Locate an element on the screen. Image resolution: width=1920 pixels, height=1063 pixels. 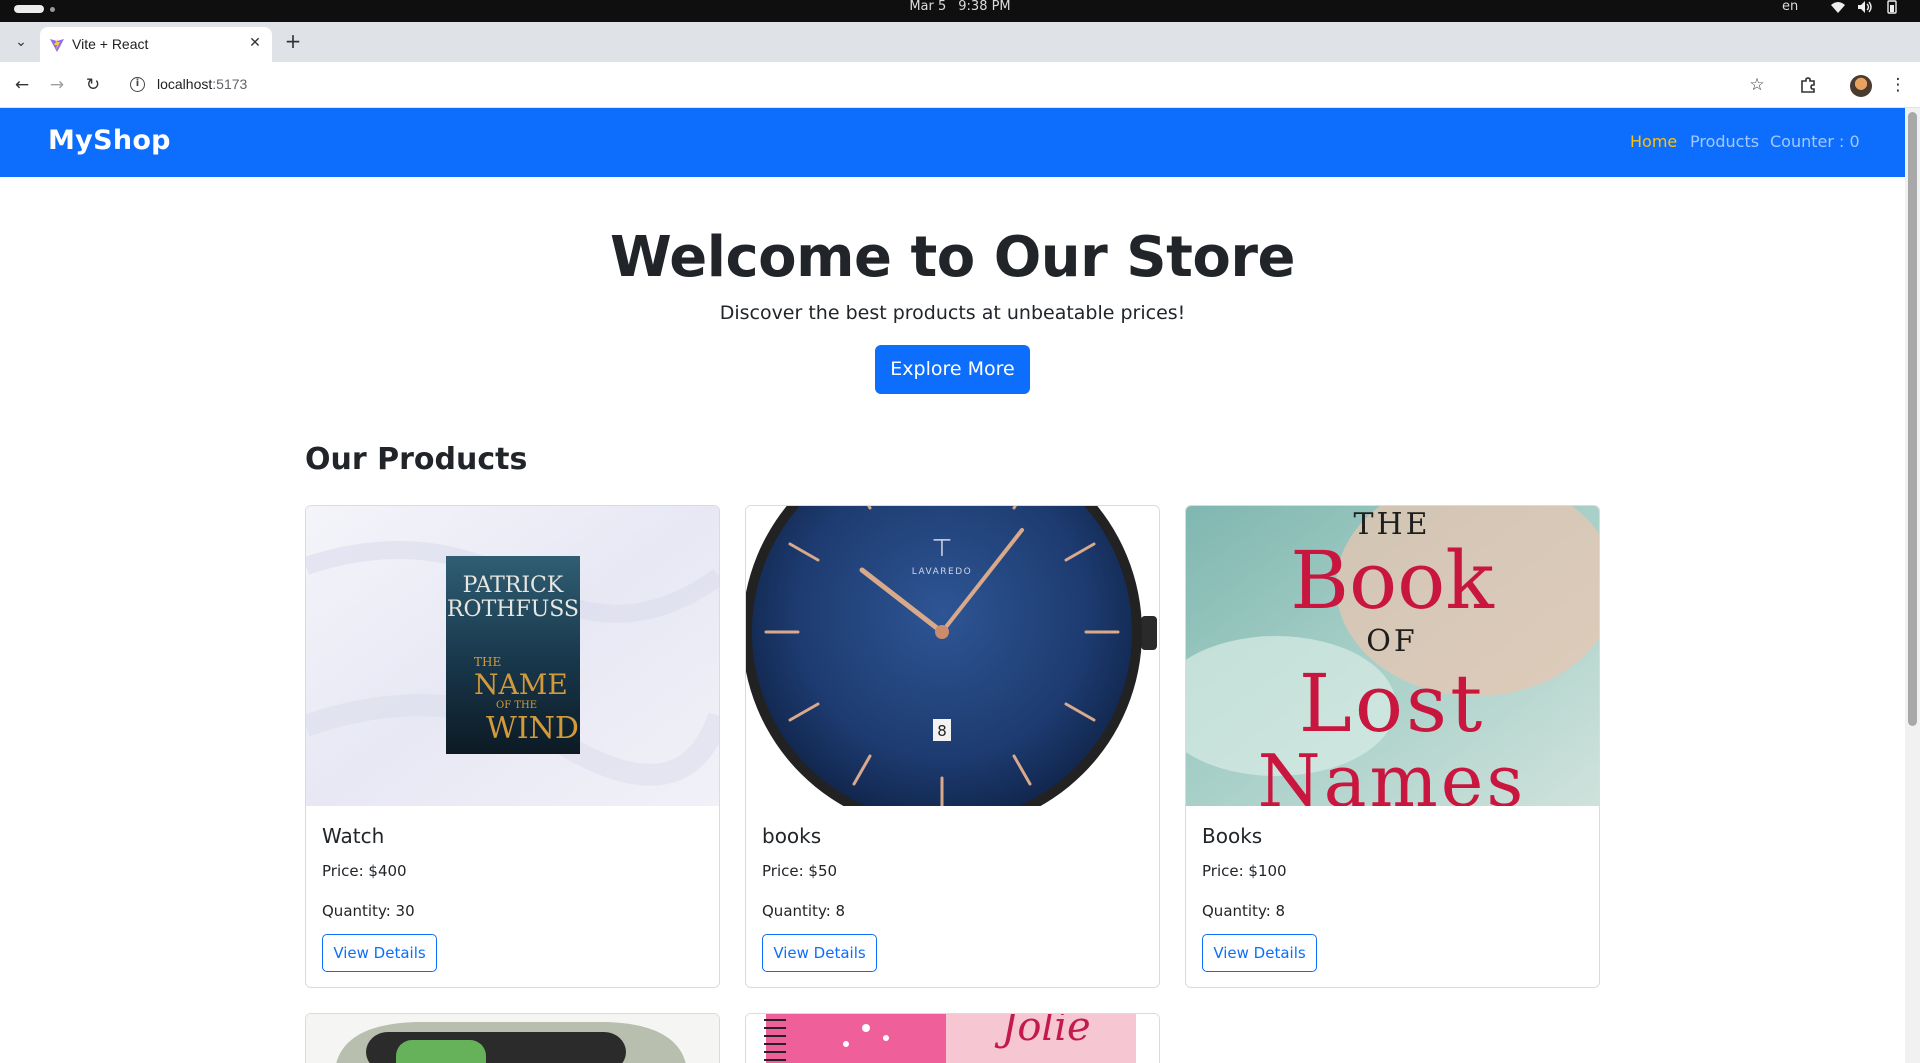
svg-text: OF is located at coordinates (1391, 641).